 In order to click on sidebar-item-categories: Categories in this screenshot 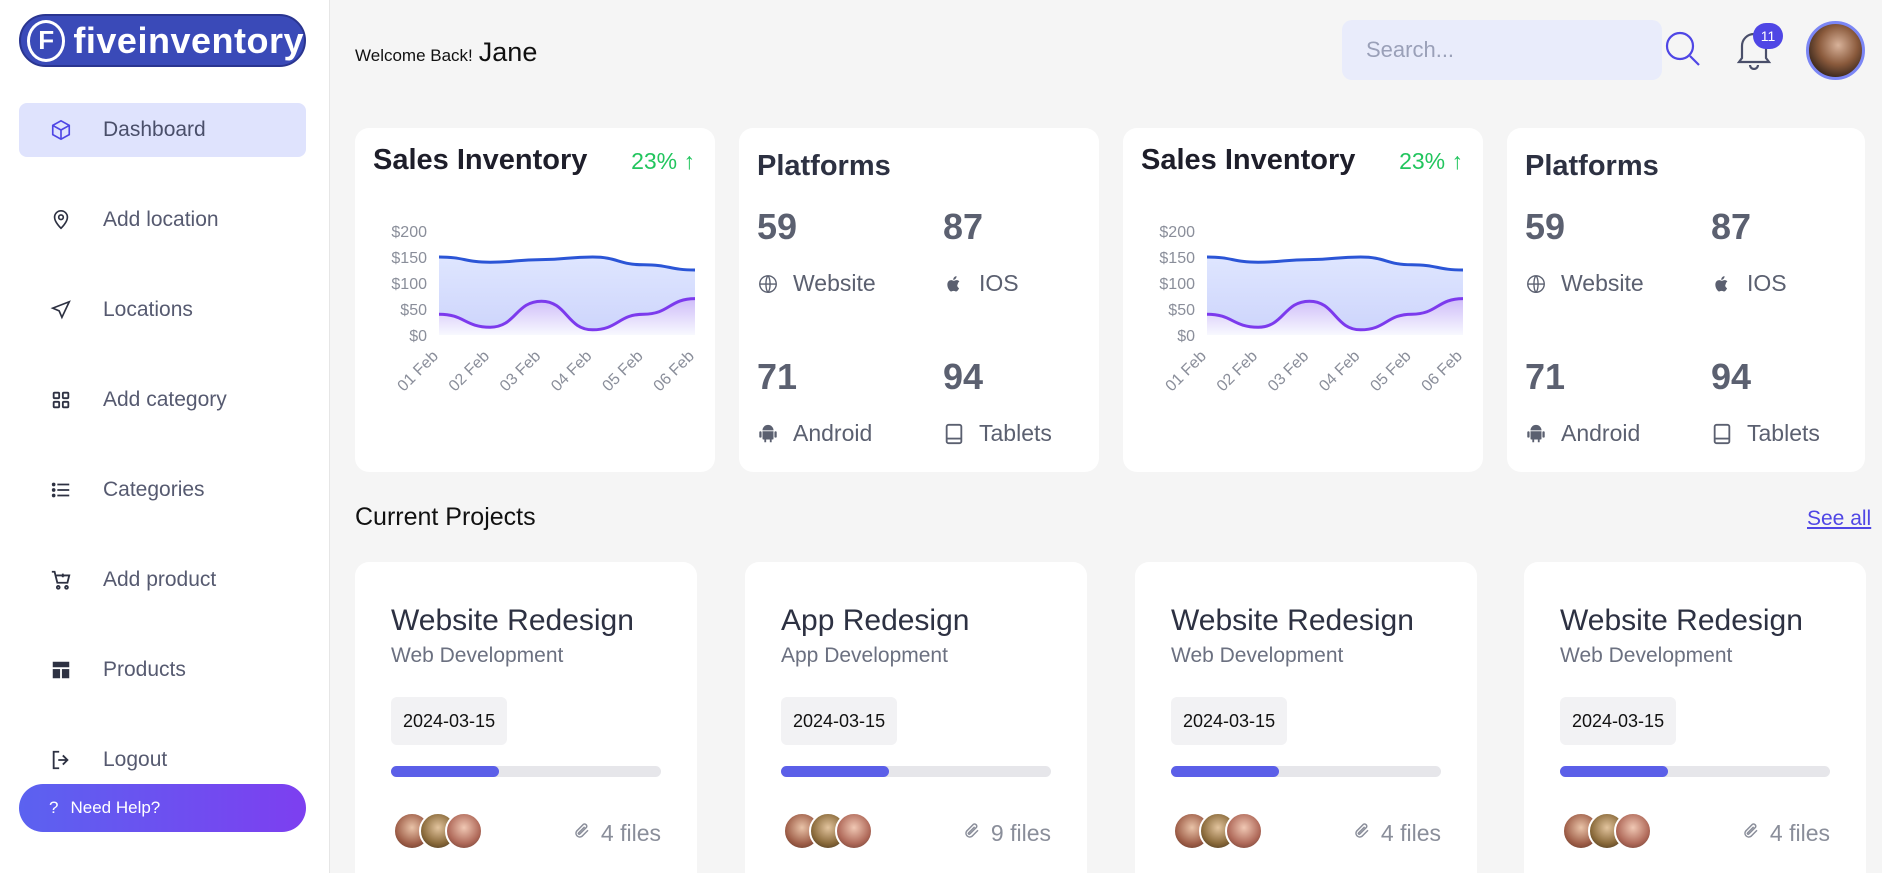, I will do `click(162, 490)`.